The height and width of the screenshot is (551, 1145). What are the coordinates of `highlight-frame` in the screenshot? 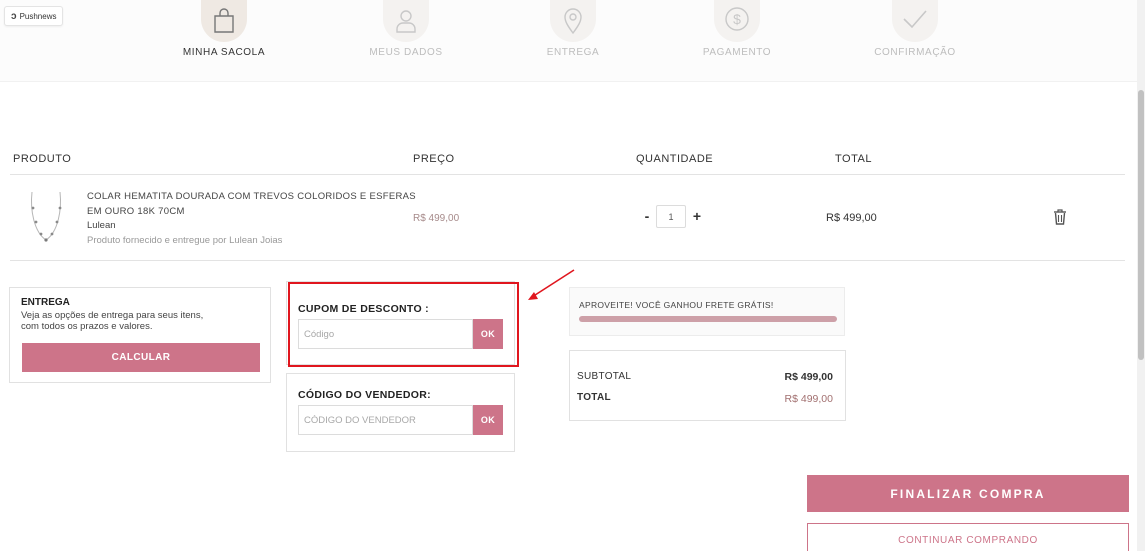 It's located at (403, 324).